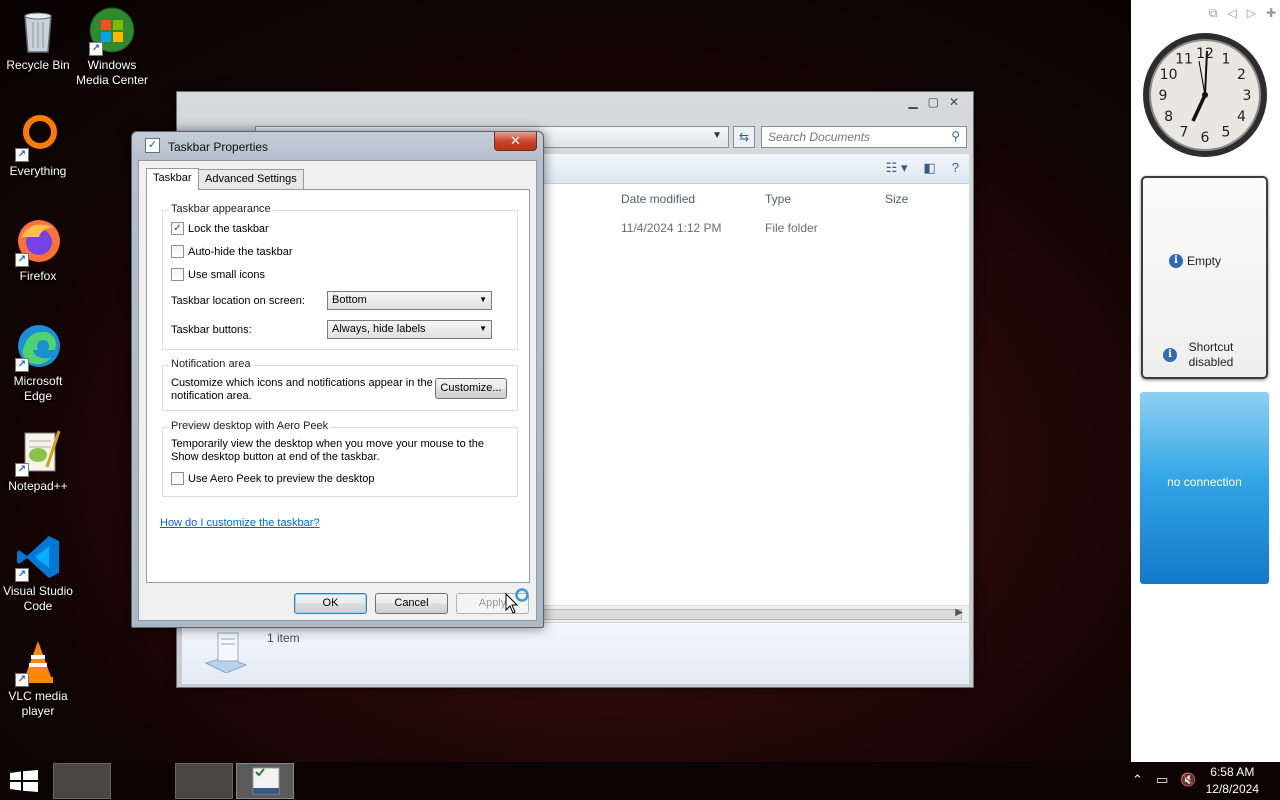 This screenshot has height=800, width=1280. Describe the element at coordinates (240, 251) in the screenshot. I see `checkbox-label: Auto-hide the taskbar` at that location.